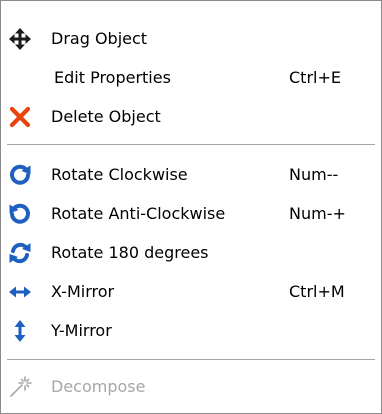  What do you see at coordinates (20, 214) in the screenshot?
I see `rotate-anticlockwise-icon` at bounding box center [20, 214].